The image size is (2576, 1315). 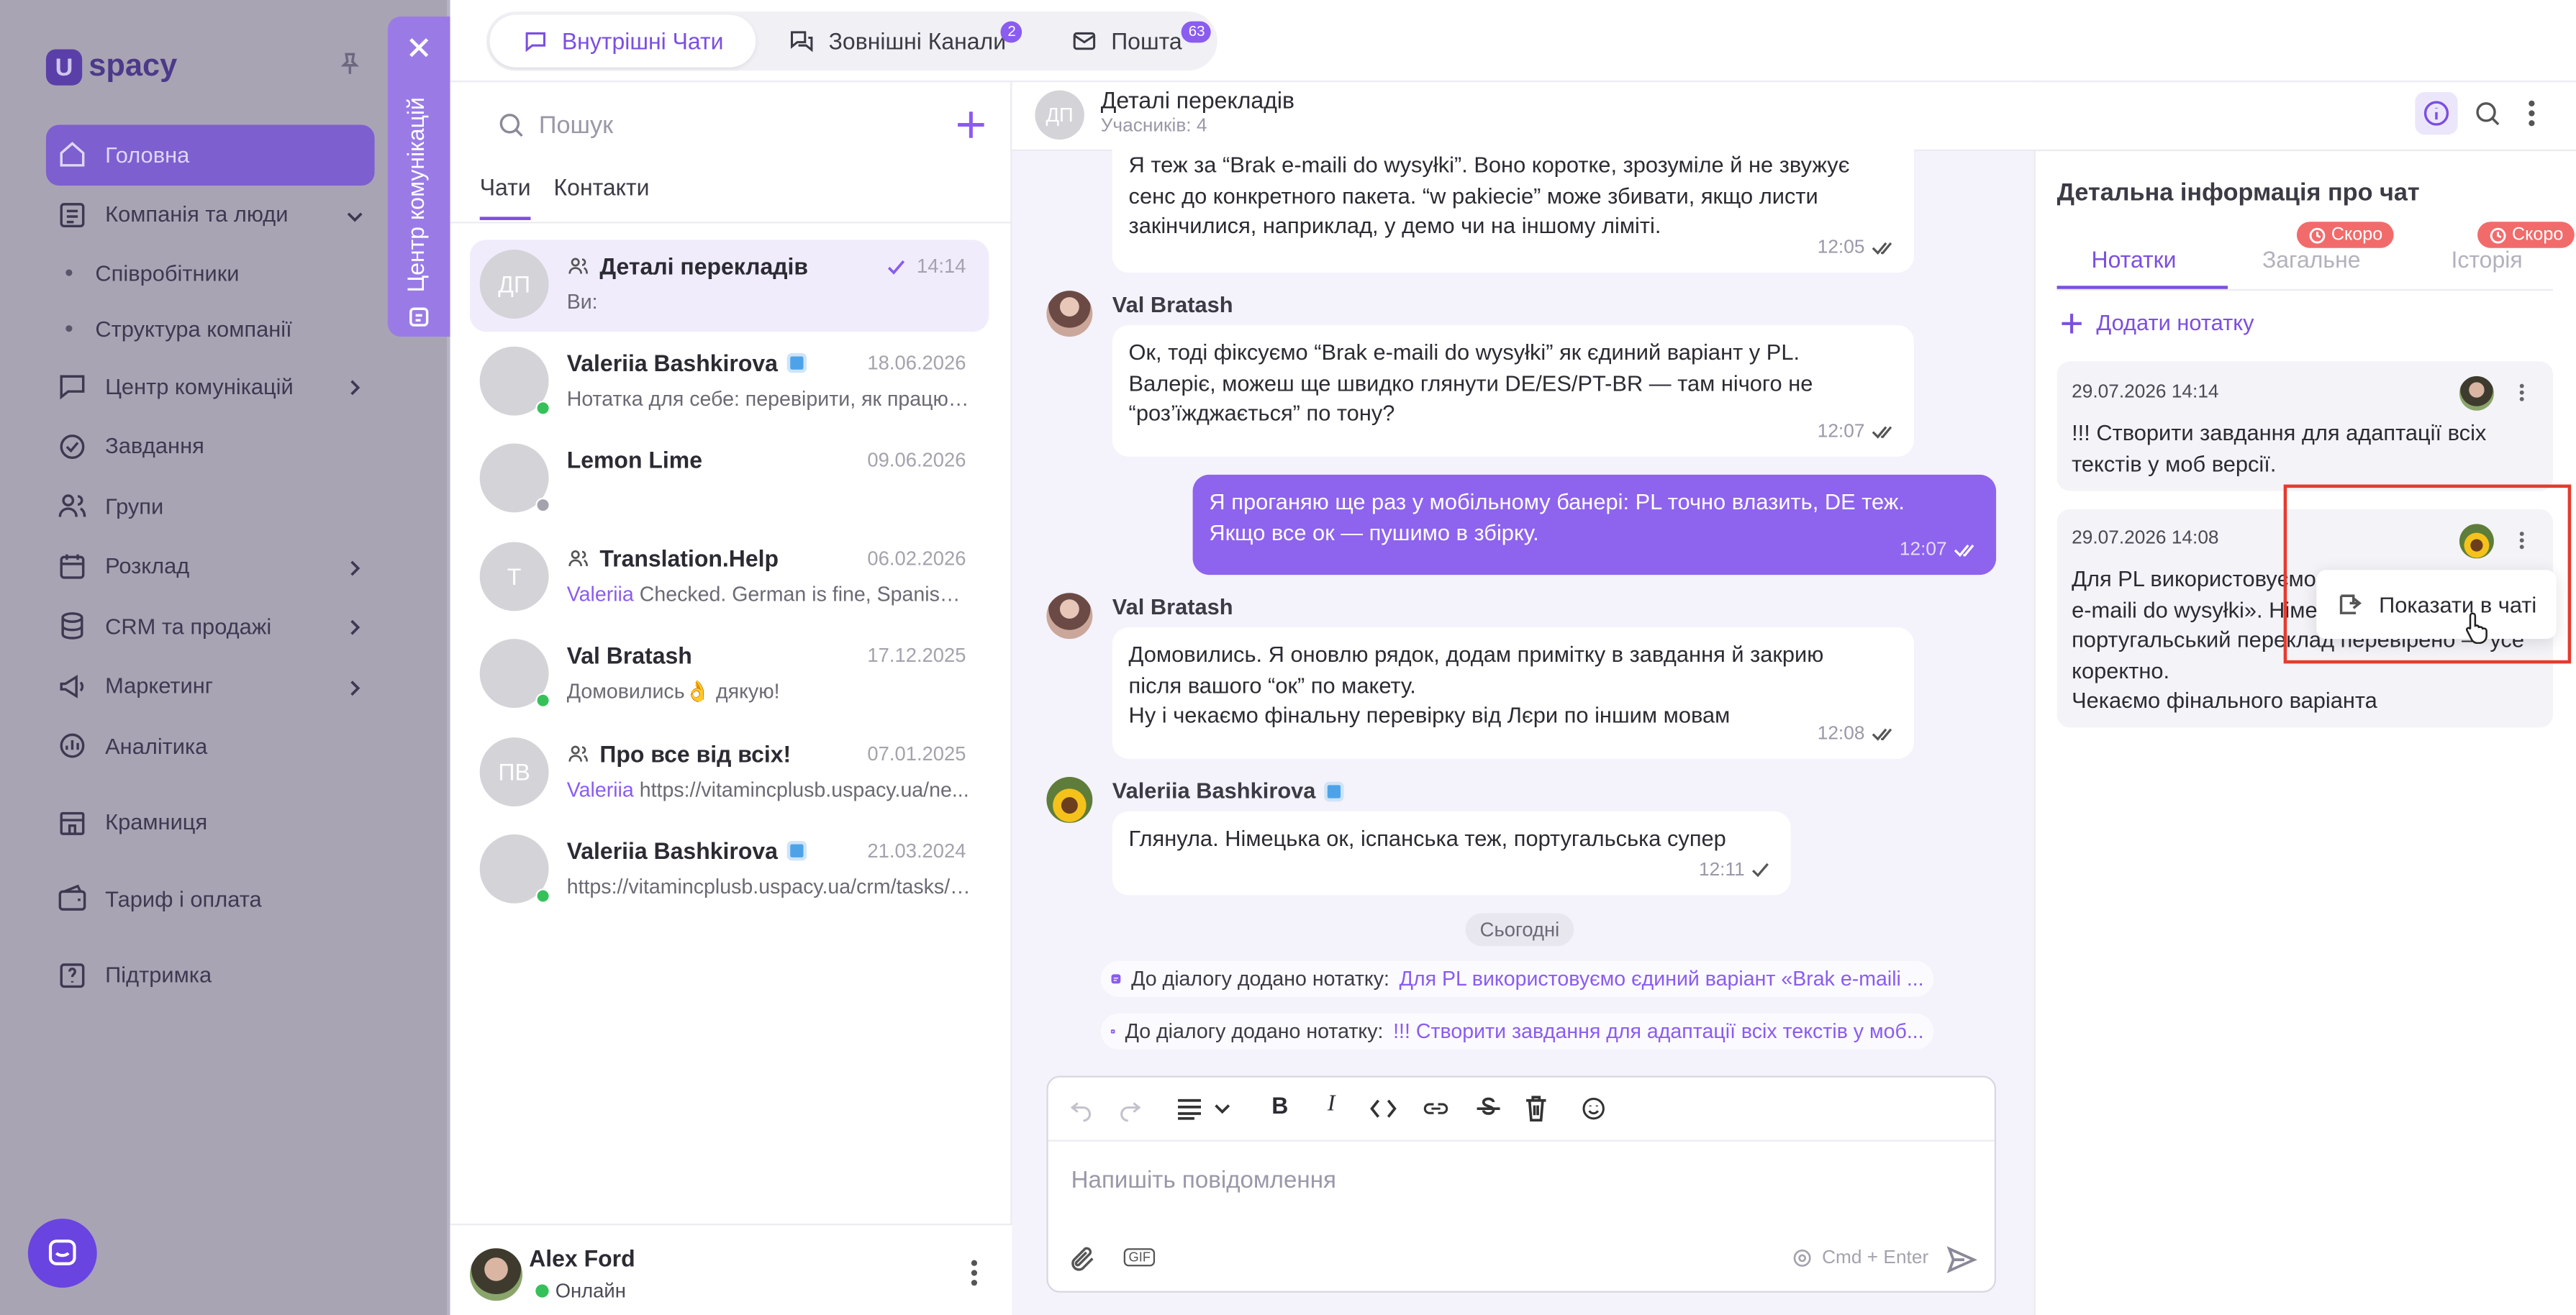 I want to click on tab-notes: Нотатки, so click(x=2134, y=259).